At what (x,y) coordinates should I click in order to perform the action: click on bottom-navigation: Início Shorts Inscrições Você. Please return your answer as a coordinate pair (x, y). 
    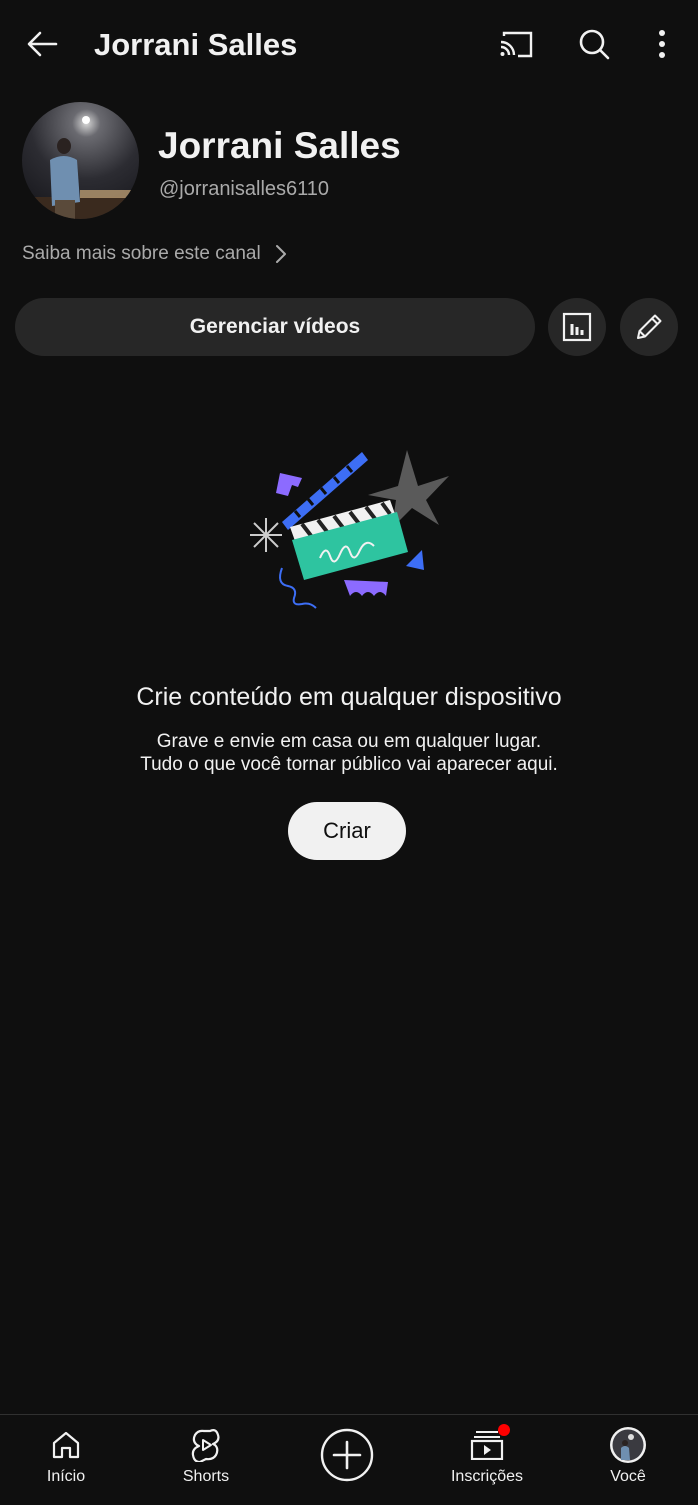
    Looking at the image, I should click on (349, 1459).